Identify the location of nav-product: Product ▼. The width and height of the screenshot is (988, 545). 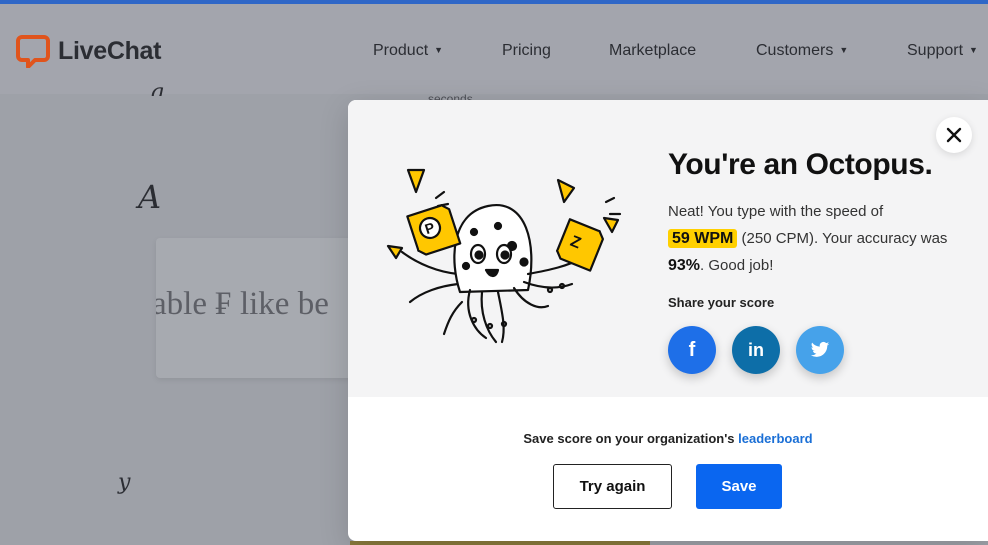
(408, 51).